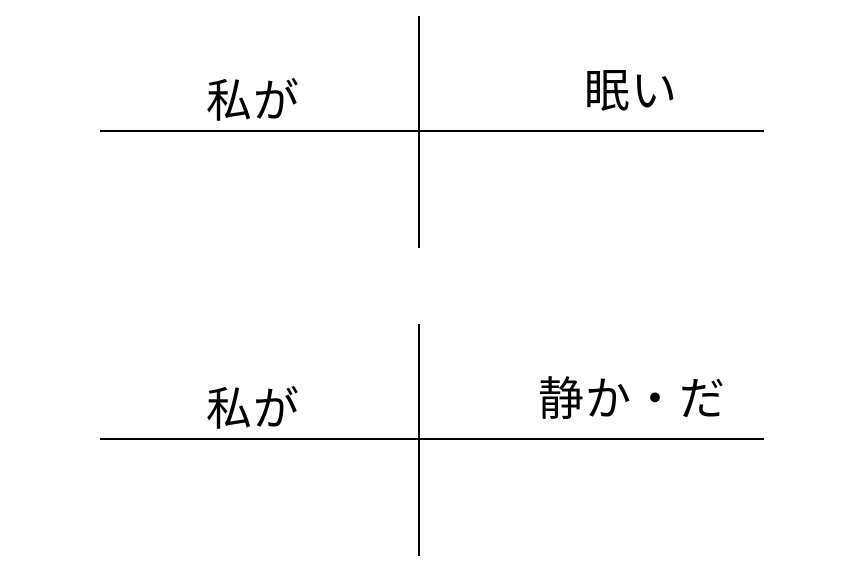 This screenshot has height=582, width=864. I want to click on predicate-label: 静か・だ, so click(632, 399).